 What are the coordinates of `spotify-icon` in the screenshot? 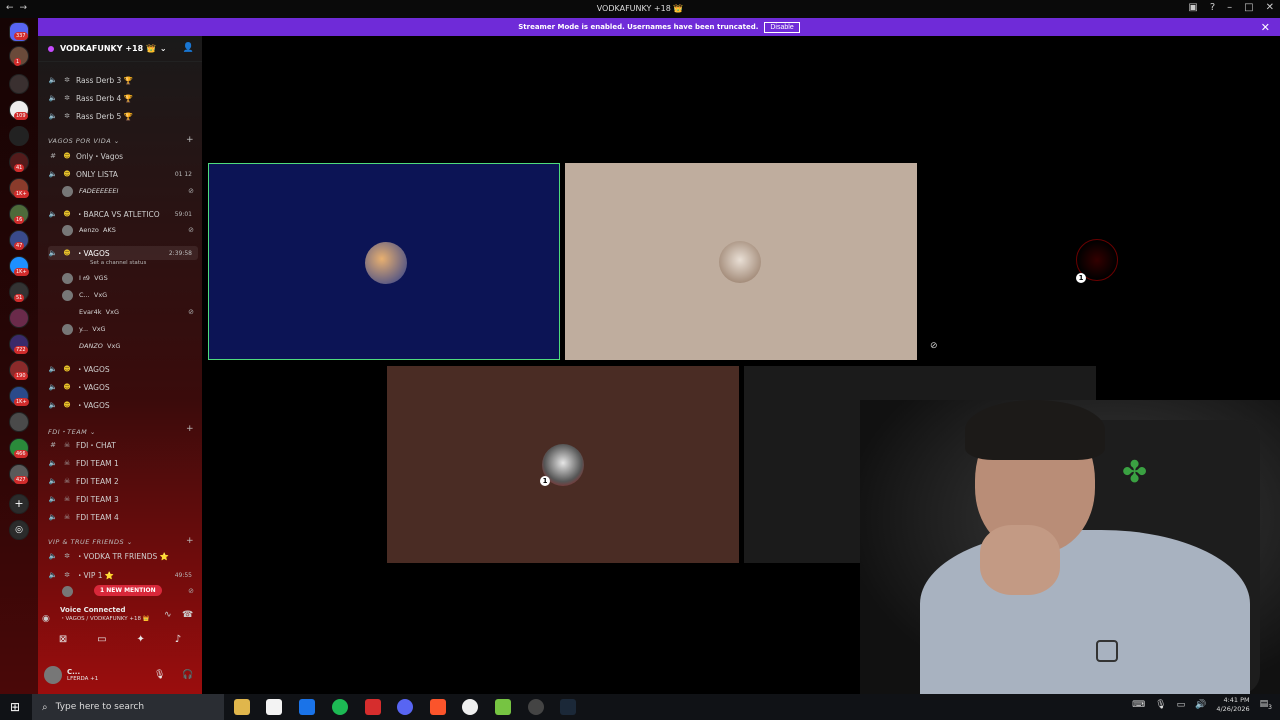 It's located at (340, 707).